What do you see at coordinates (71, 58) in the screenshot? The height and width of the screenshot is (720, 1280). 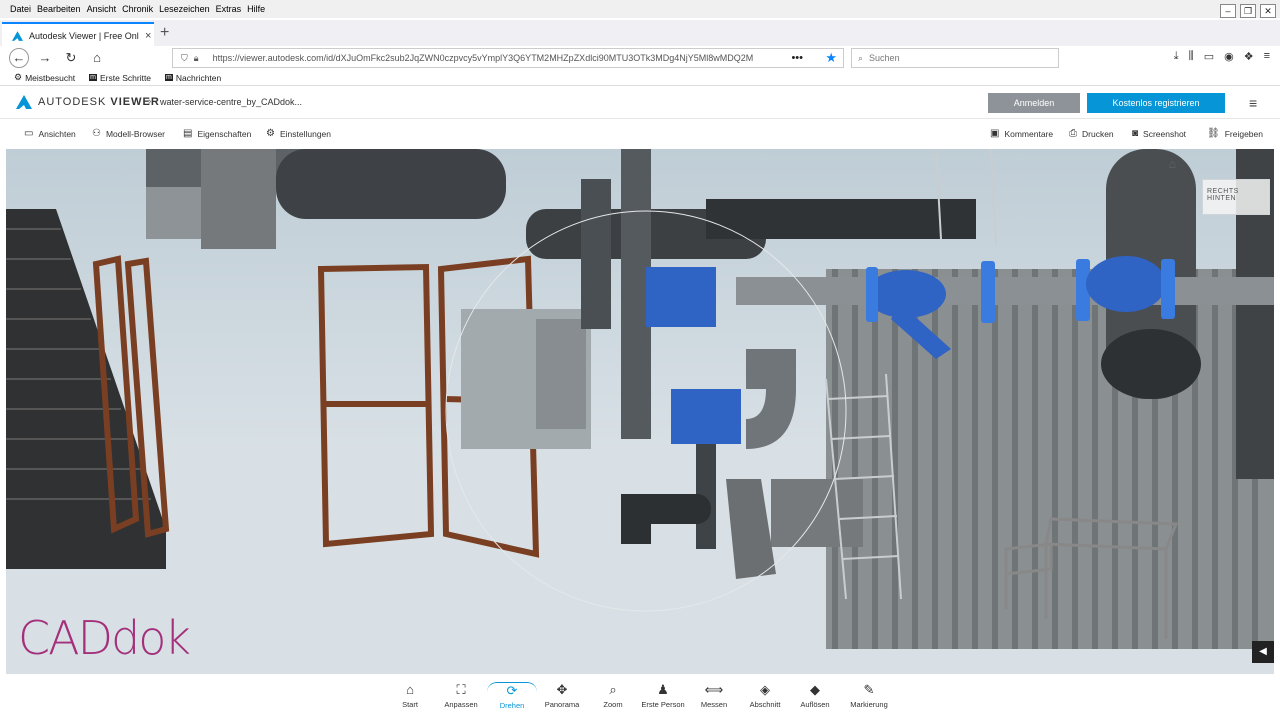 I see `reload-button: ↻` at bounding box center [71, 58].